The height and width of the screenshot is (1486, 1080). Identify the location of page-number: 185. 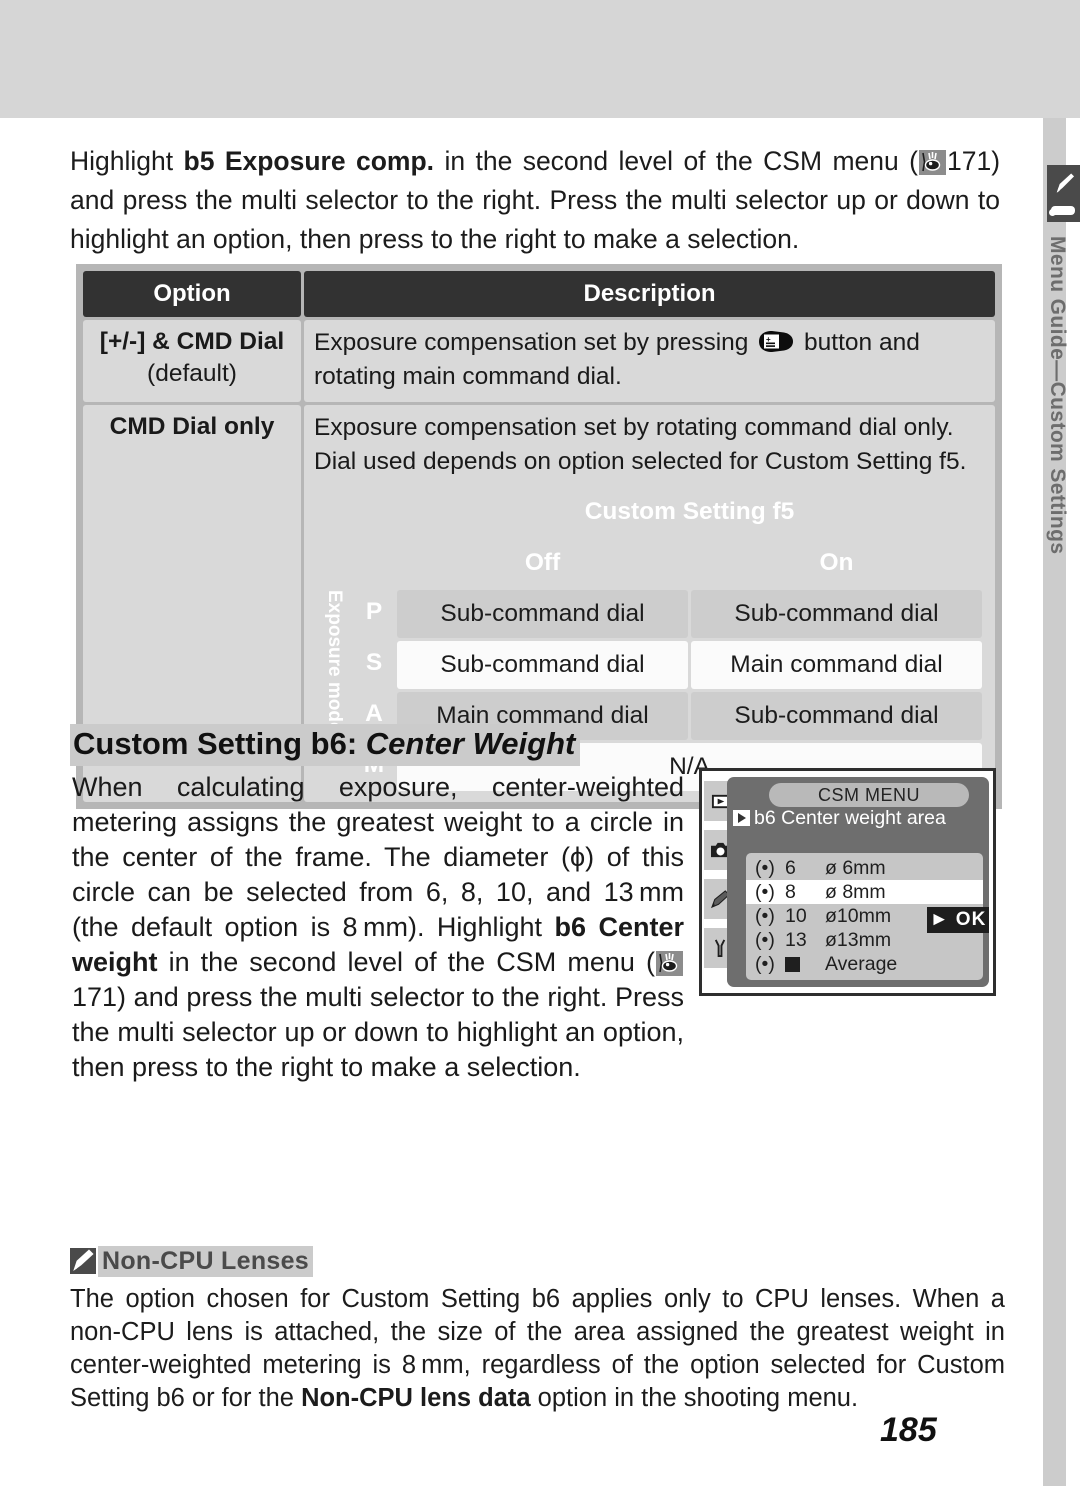
(908, 1430).